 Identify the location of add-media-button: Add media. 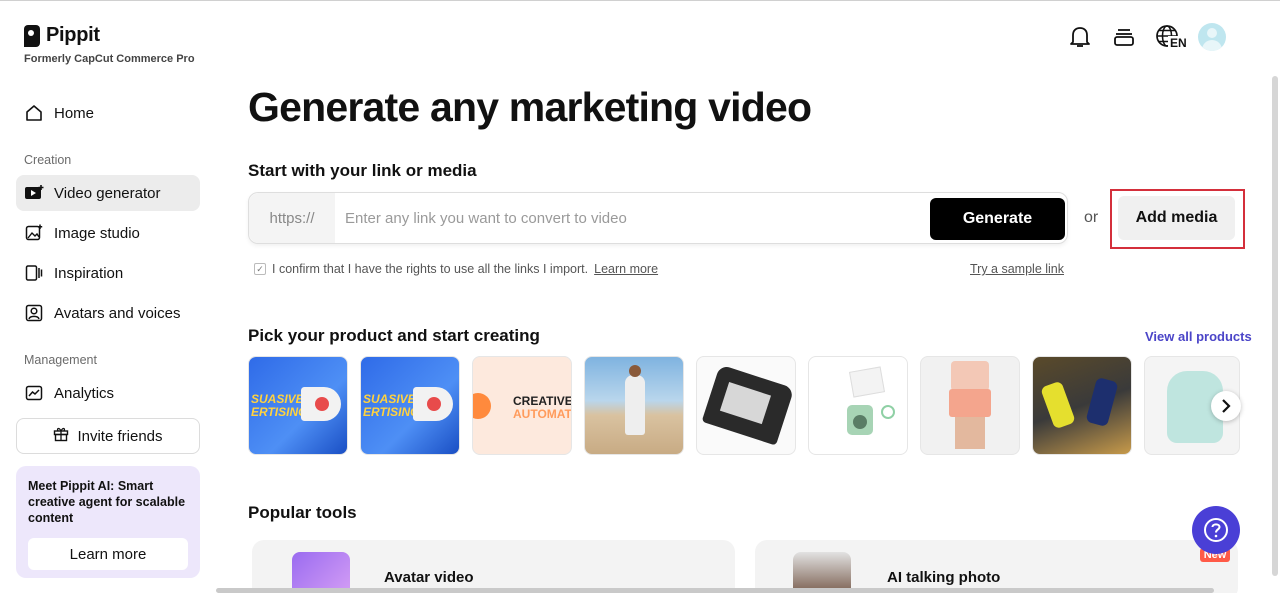
(1176, 218).